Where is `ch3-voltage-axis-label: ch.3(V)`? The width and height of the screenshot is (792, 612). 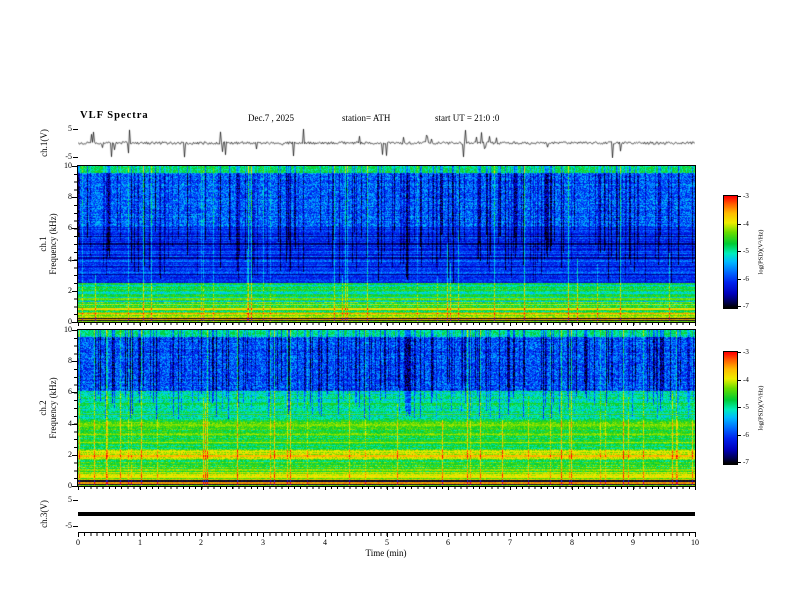 ch3-voltage-axis-label: ch.3(V) is located at coordinates (44, 514).